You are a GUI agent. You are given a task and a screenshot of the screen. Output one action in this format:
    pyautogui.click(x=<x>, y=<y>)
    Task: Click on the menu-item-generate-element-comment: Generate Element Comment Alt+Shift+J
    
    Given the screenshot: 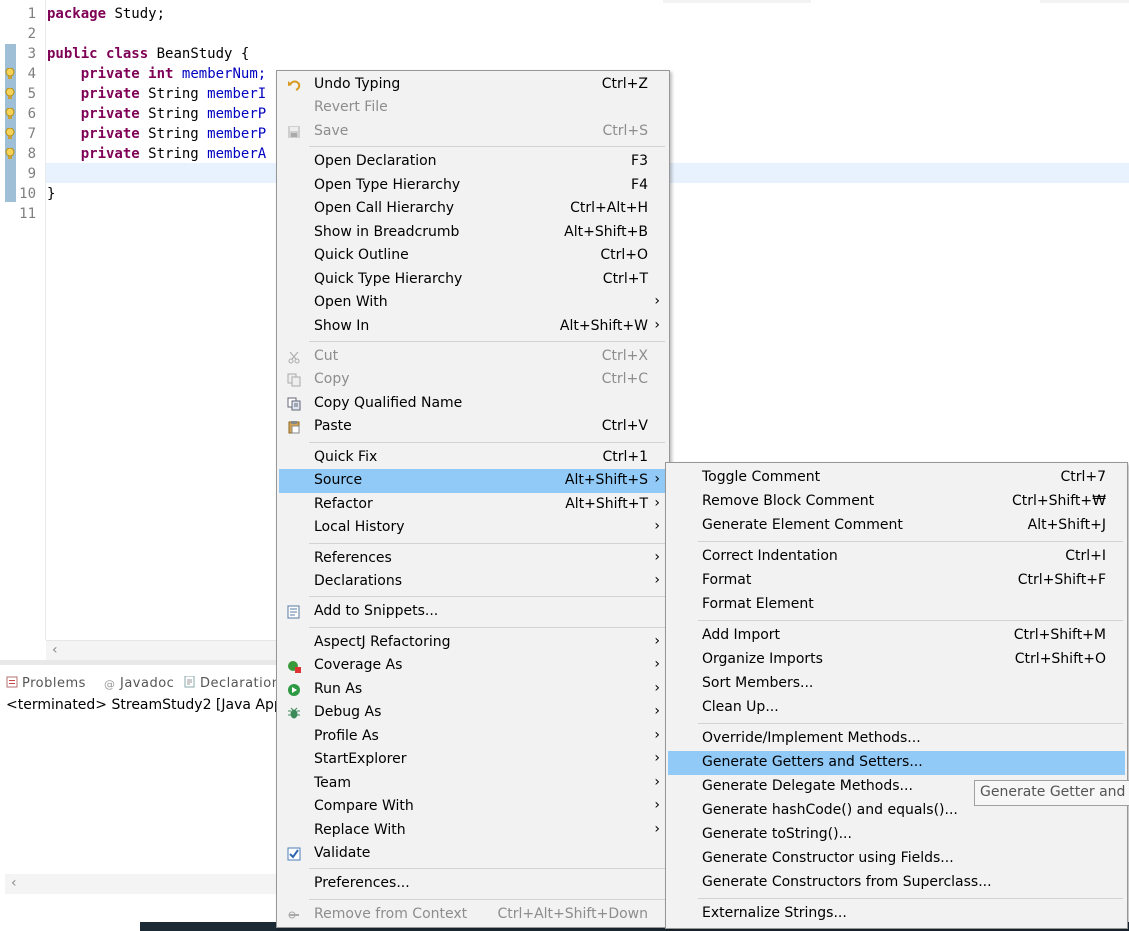 What is the action you would take?
    pyautogui.click(x=896, y=526)
    